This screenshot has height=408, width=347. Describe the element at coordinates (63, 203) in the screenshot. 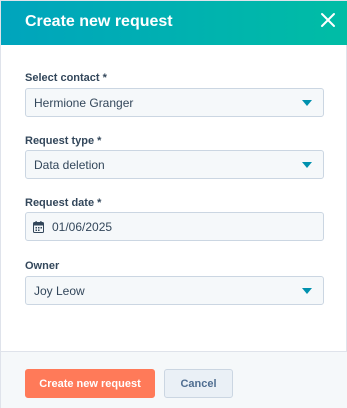

I see `request-date-label: Request date *` at that location.